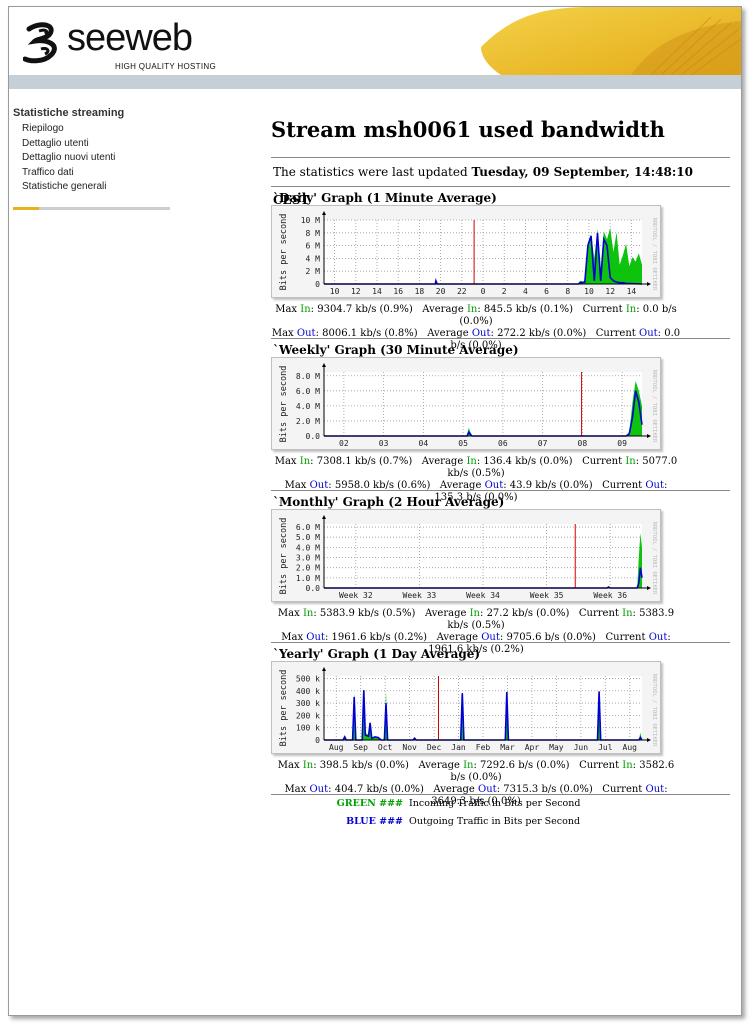 This screenshot has height=1025, width=750. Describe the element at coordinates (308, 678) in the screenshot. I see `y-tick-label: 500 k` at that location.